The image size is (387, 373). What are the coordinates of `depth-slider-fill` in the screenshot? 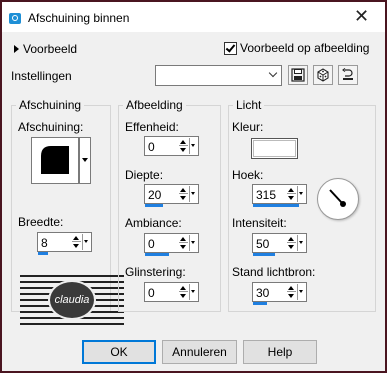 It's located at (154, 205).